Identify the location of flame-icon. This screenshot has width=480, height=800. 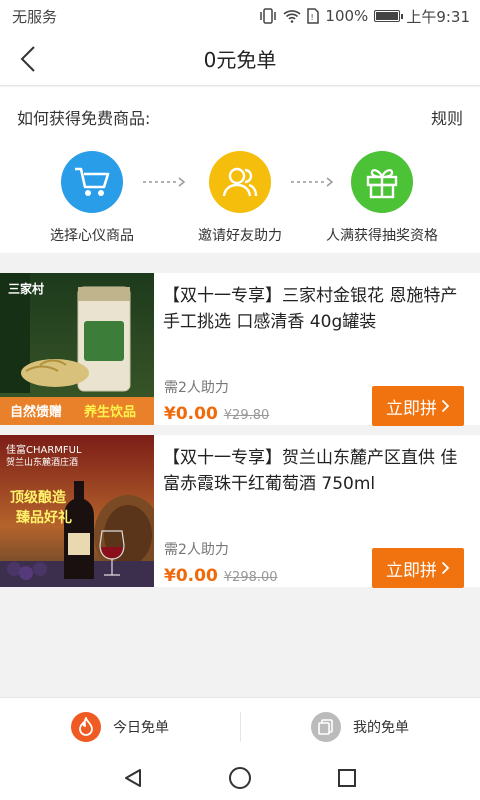
(86, 726).